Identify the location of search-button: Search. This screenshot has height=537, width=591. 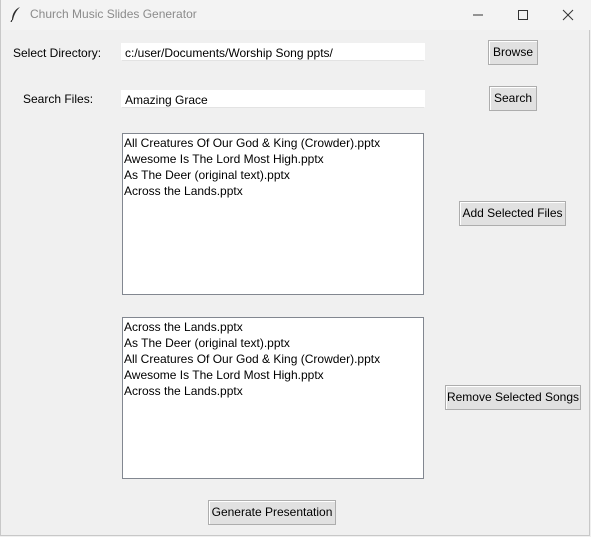
(513, 98).